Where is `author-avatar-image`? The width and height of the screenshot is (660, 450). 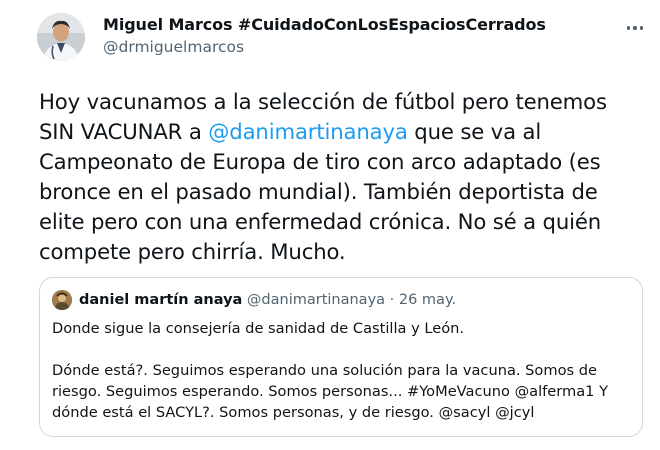 author-avatar-image is located at coordinates (61, 37).